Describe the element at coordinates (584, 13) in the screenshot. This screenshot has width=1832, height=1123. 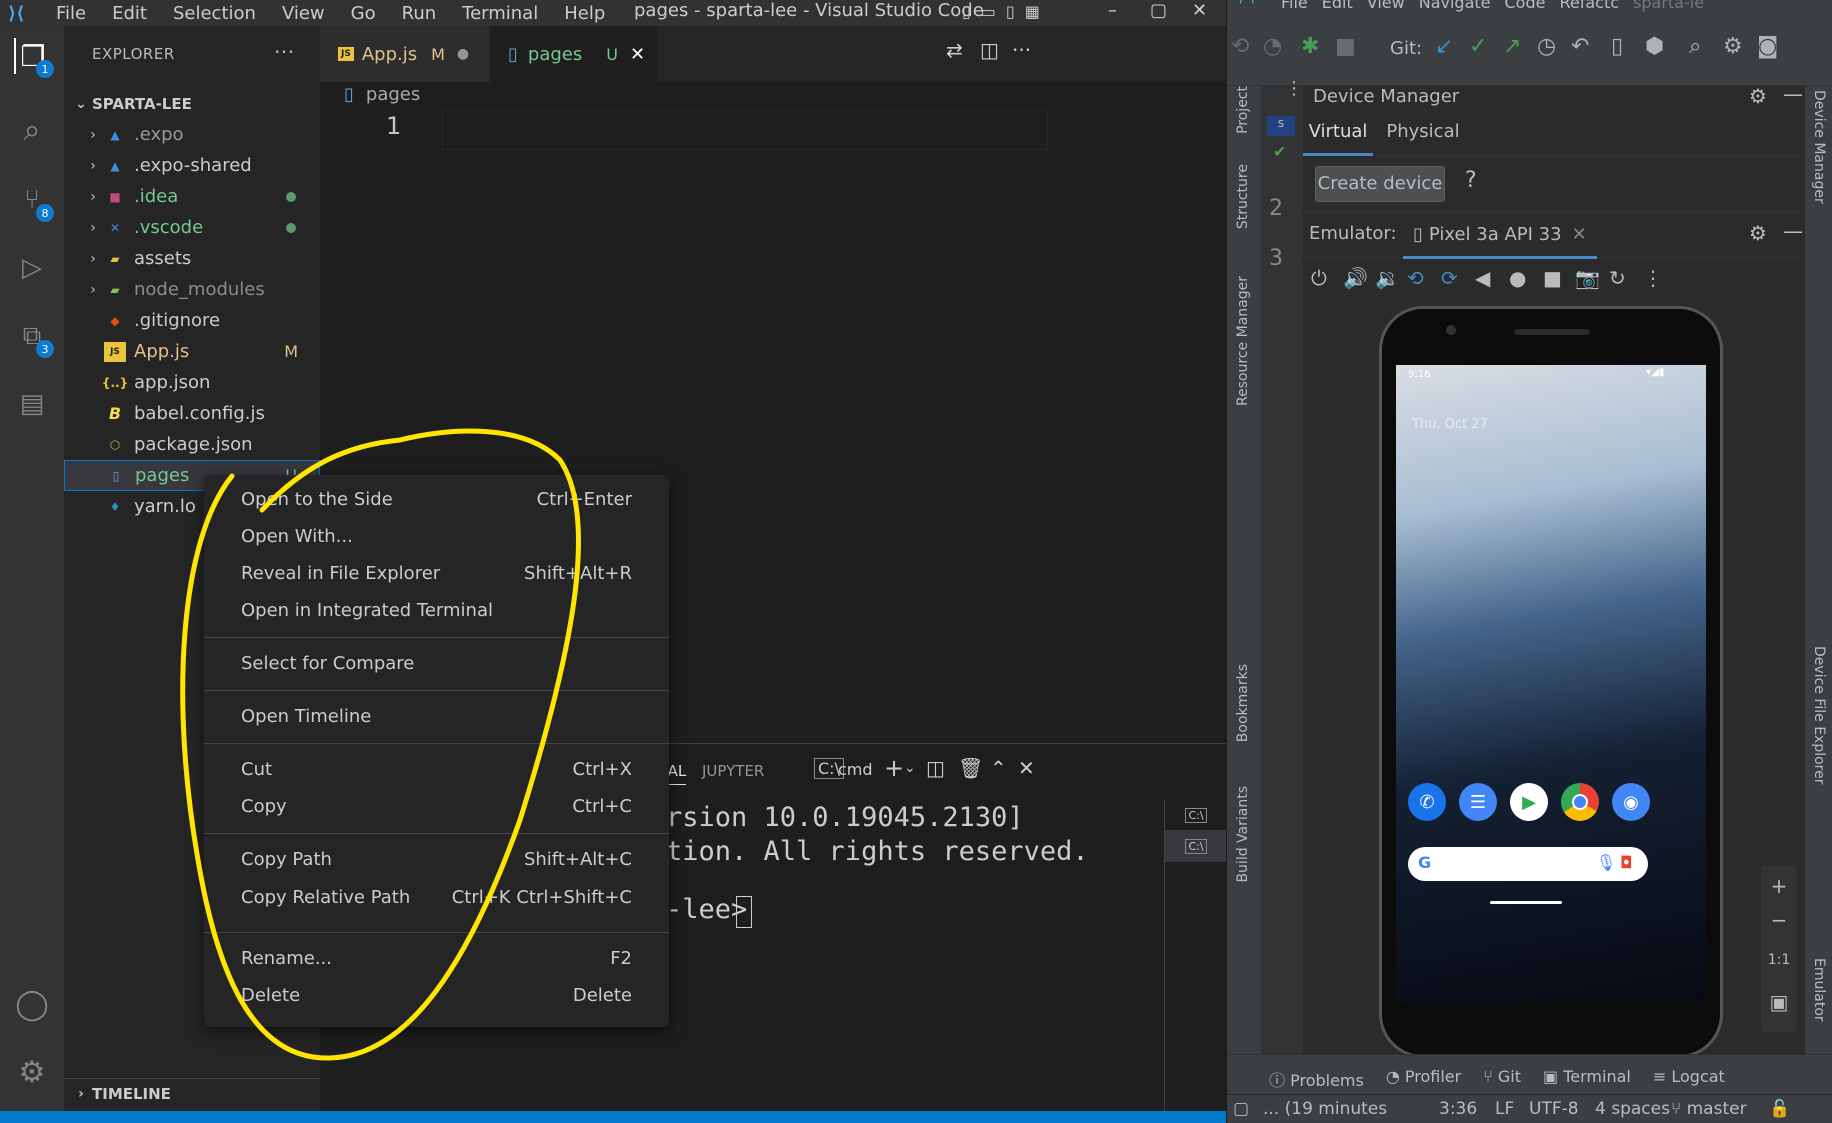
I see `menu-help: Help` at that location.